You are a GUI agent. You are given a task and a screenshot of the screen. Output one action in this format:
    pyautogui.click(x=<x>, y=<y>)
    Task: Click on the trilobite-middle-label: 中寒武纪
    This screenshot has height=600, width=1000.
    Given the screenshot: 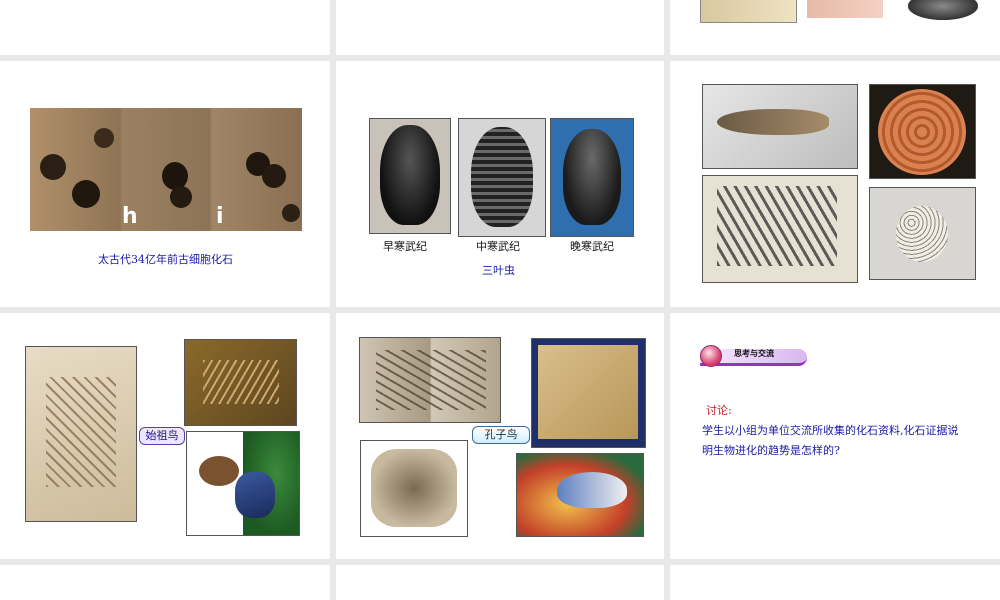 What is the action you would take?
    pyautogui.click(x=498, y=246)
    